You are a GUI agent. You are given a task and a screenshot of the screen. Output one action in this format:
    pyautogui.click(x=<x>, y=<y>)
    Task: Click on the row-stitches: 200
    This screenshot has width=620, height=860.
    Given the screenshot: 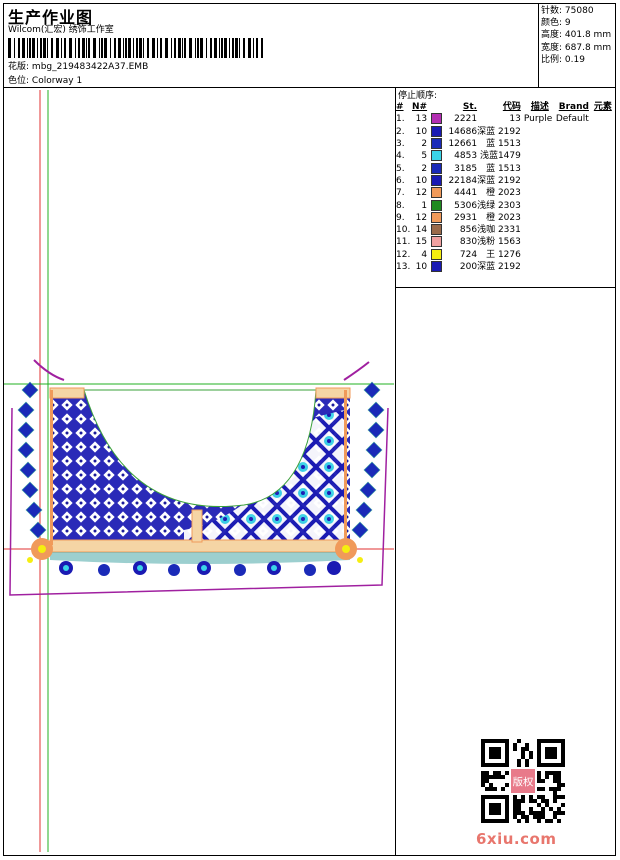 What is the action you would take?
    pyautogui.click(x=468, y=267)
    